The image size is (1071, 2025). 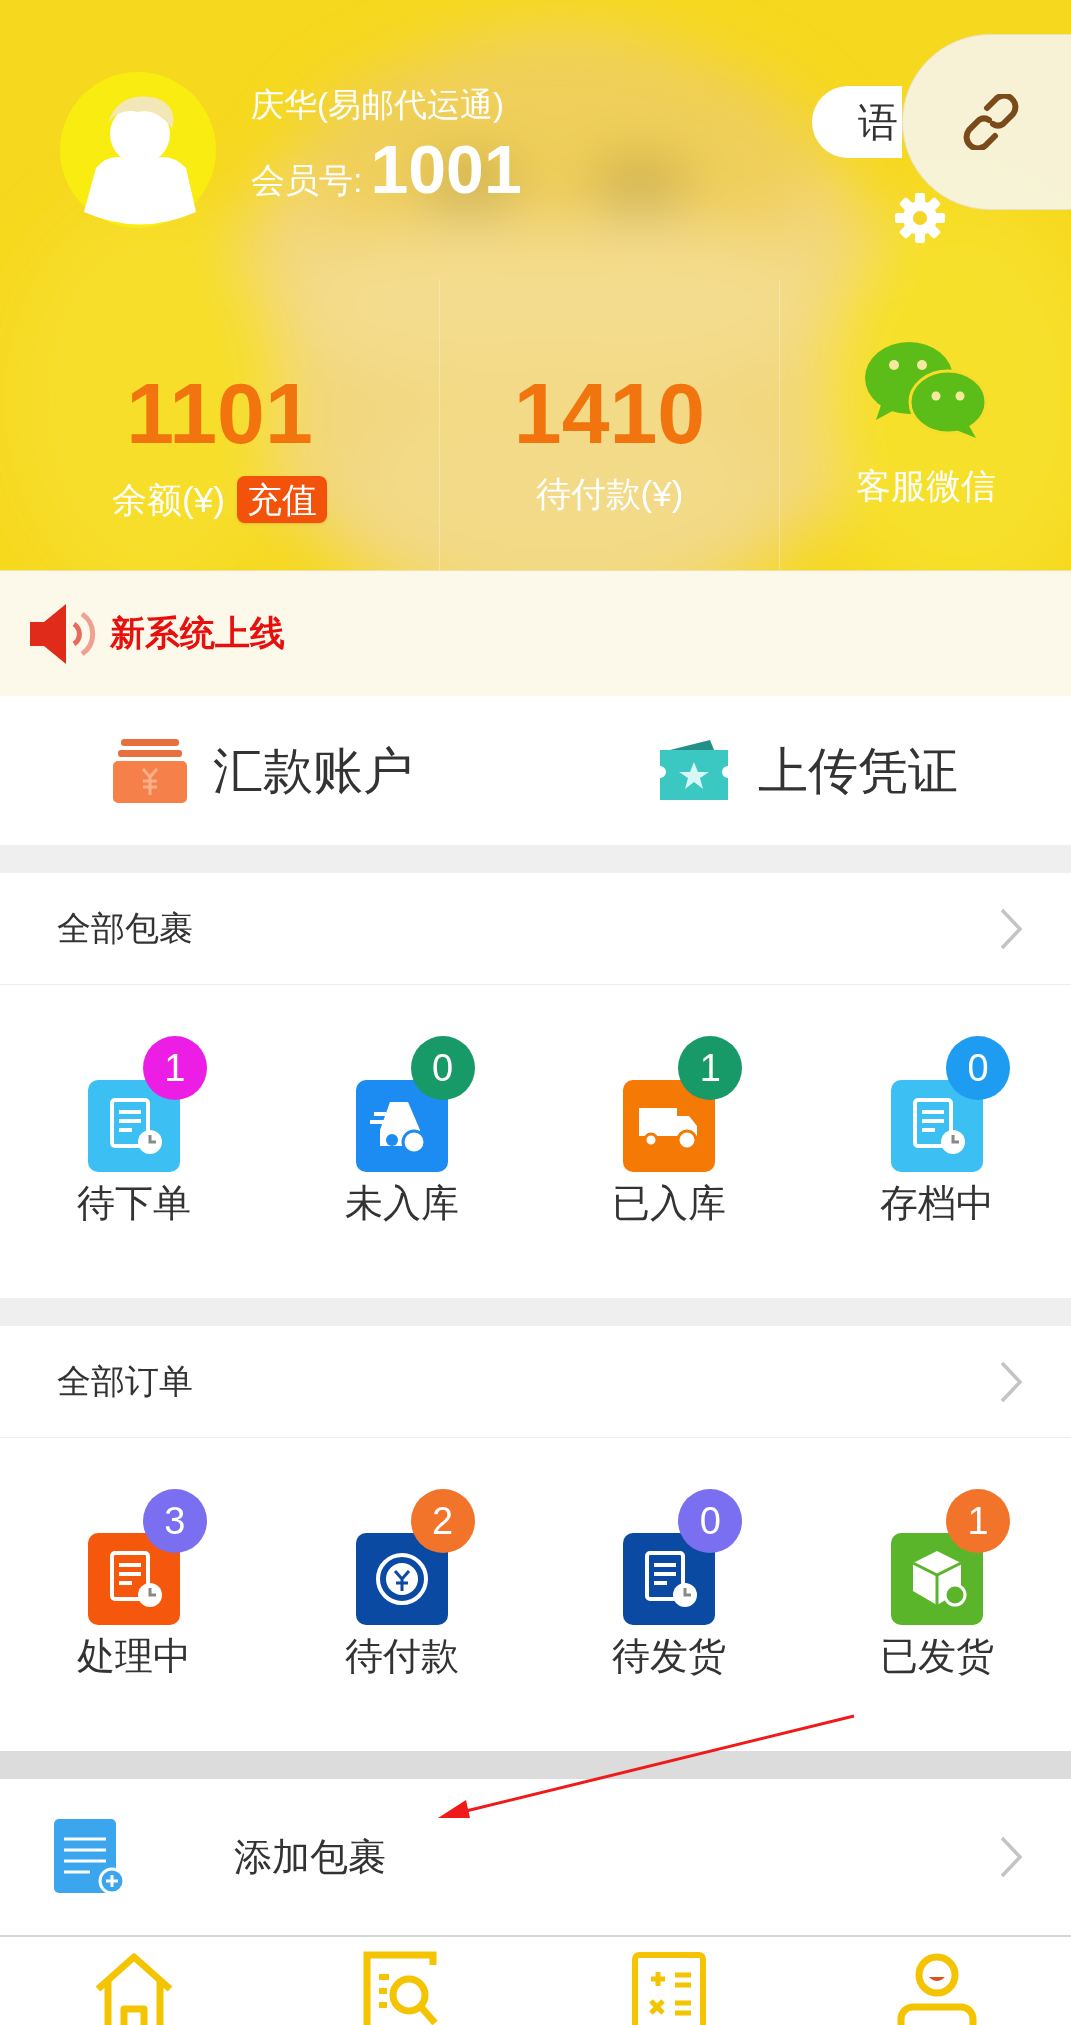 I want to click on status-shortcut: 3 处理中, so click(x=134, y=1594).